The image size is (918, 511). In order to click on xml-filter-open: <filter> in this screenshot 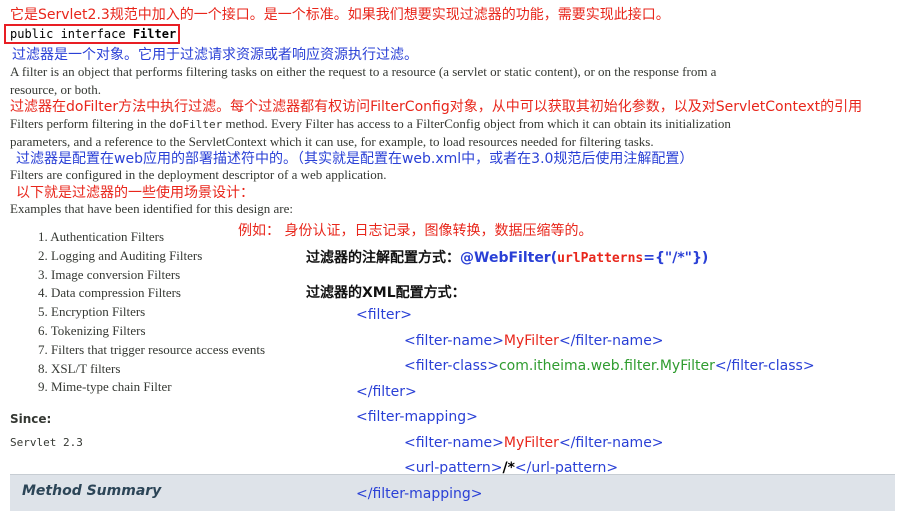, I will do `click(384, 315)`.